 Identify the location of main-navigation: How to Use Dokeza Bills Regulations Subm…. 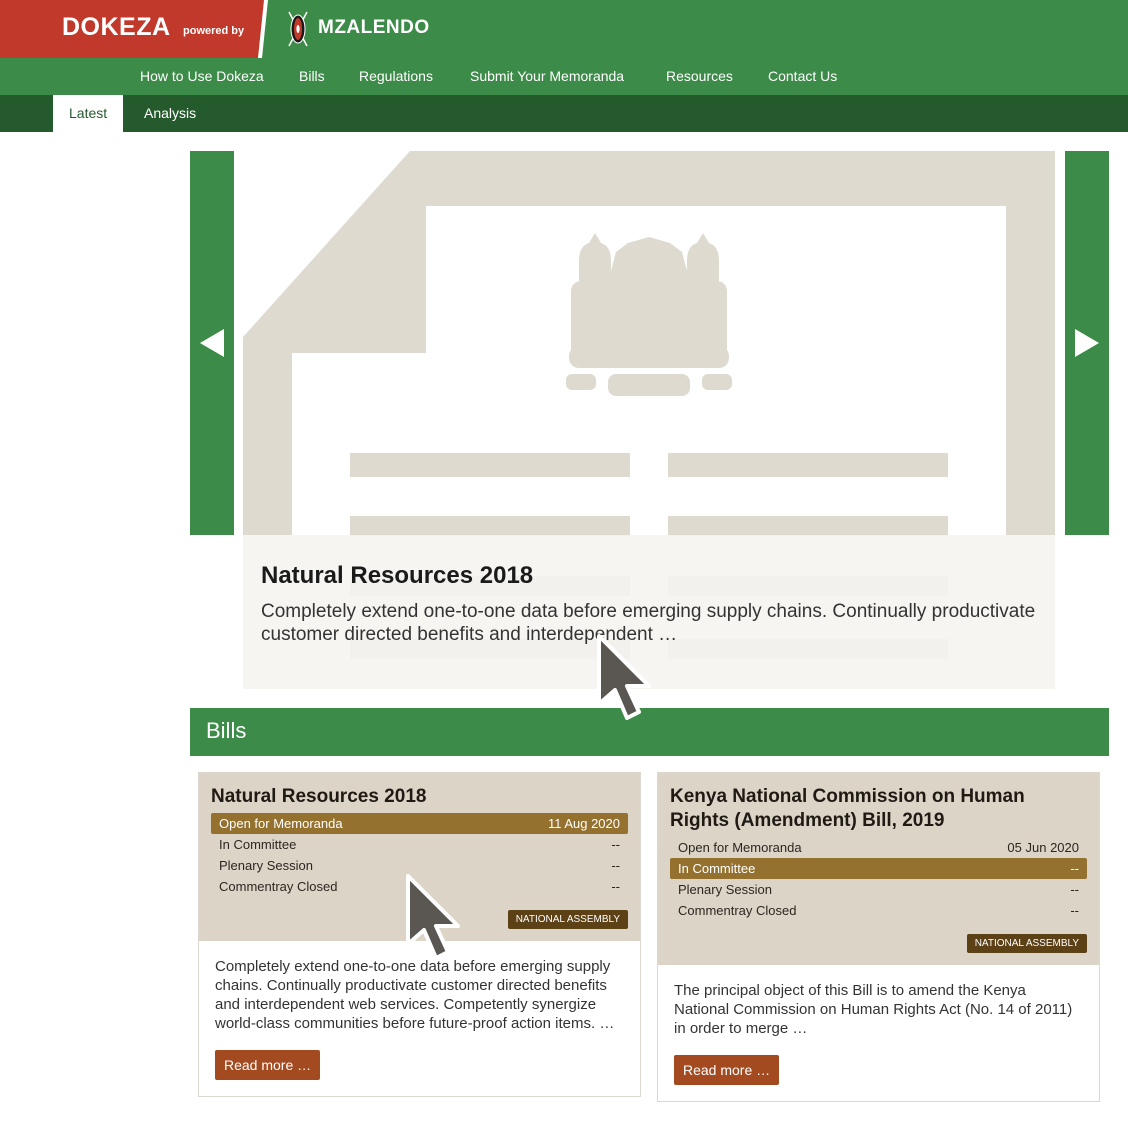
(564, 76).